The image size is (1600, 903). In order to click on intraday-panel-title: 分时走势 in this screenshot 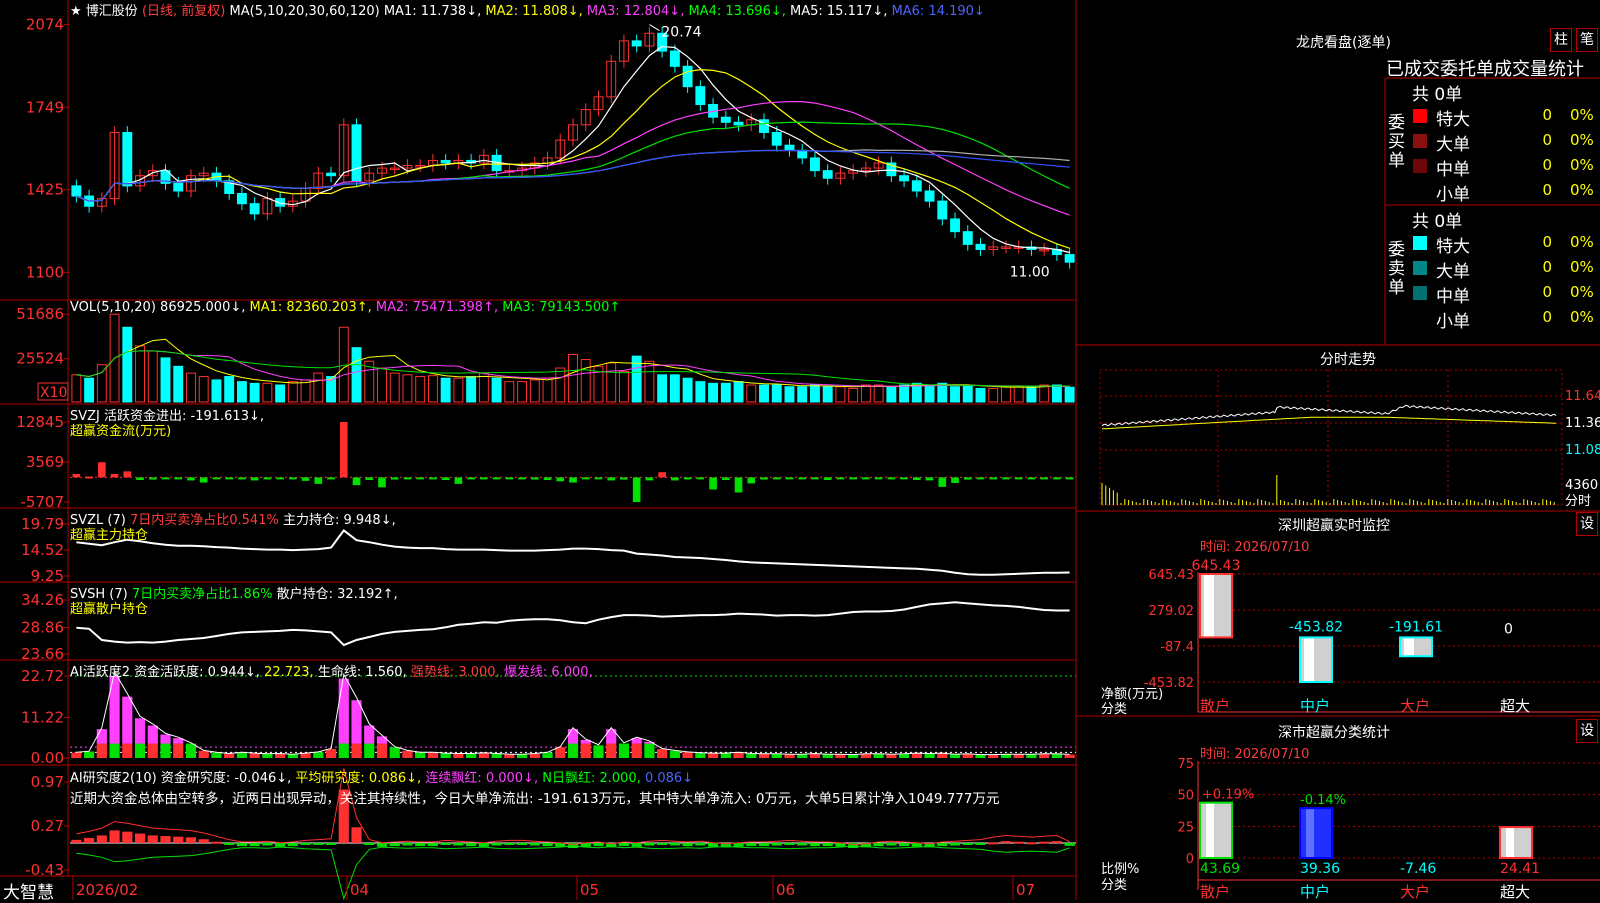, I will do `click(1348, 360)`.